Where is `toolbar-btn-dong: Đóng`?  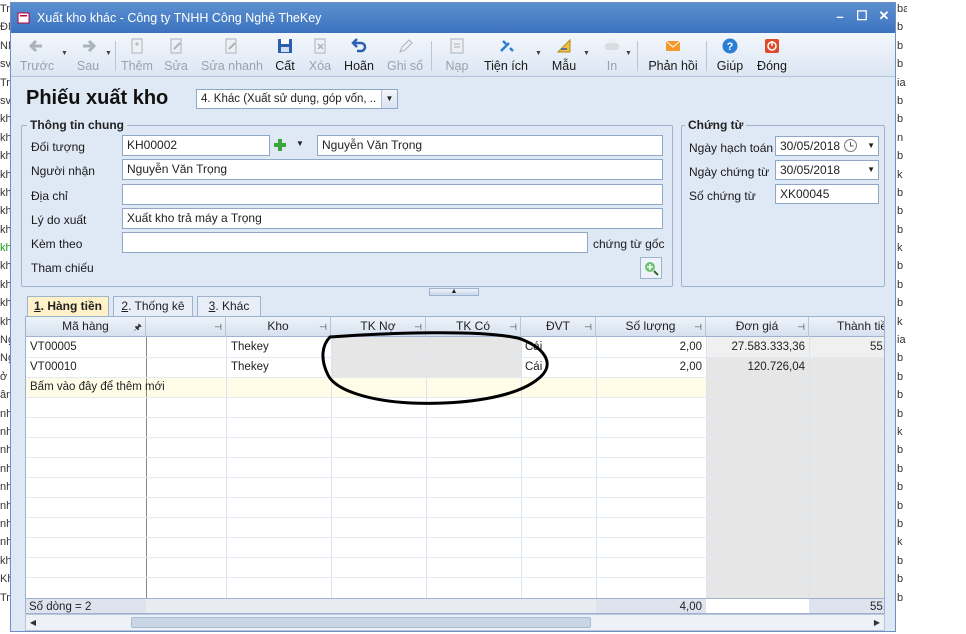
toolbar-btn-dong: Đóng is located at coordinates (772, 54).